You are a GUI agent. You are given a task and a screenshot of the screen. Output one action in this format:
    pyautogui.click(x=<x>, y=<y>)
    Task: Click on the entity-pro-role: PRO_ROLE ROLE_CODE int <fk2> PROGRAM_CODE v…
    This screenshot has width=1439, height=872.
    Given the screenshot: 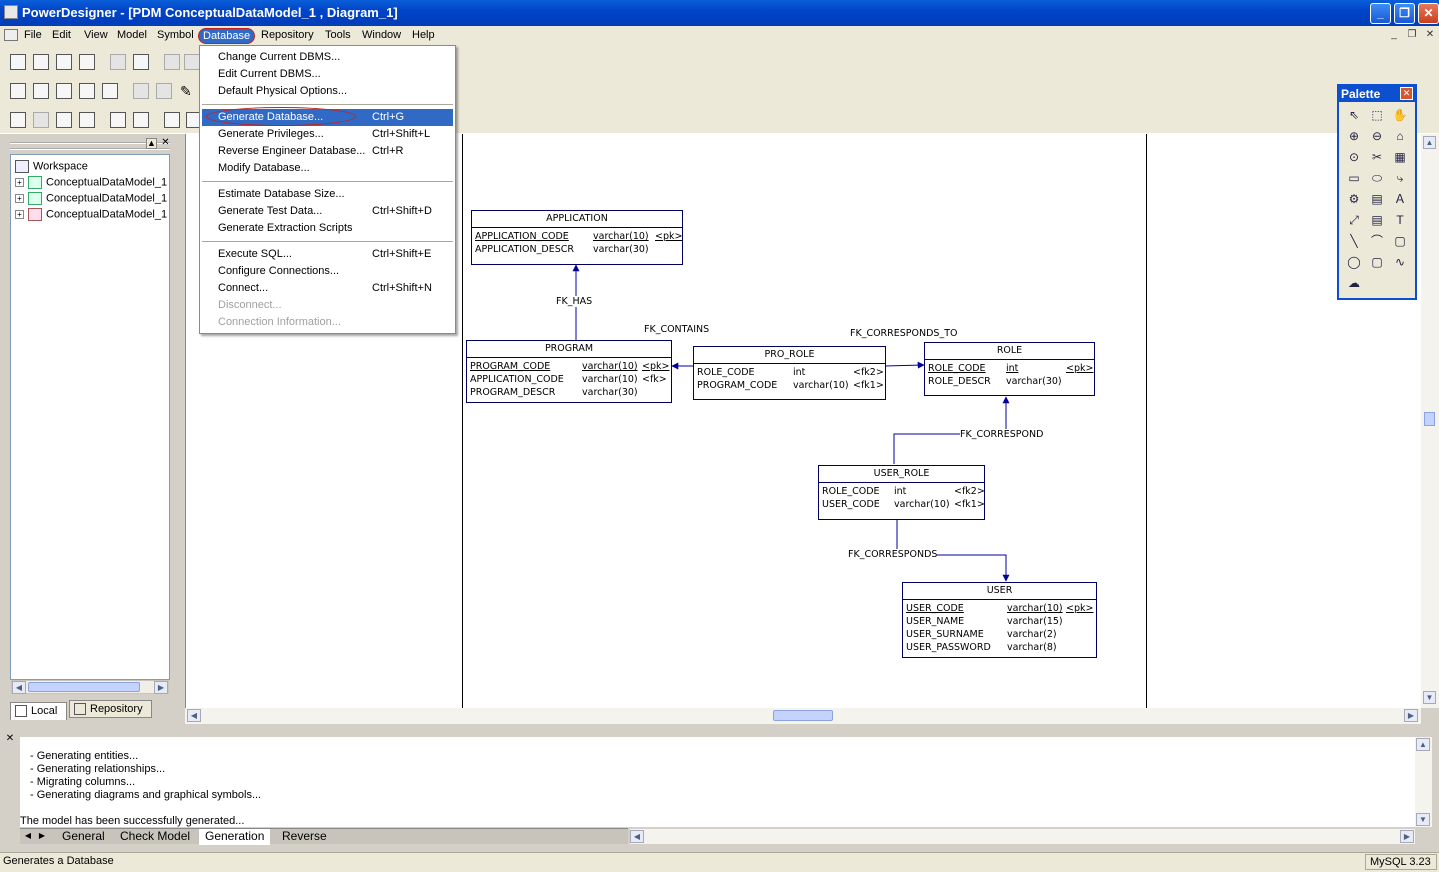 What is the action you would take?
    pyautogui.click(x=789, y=373)
    